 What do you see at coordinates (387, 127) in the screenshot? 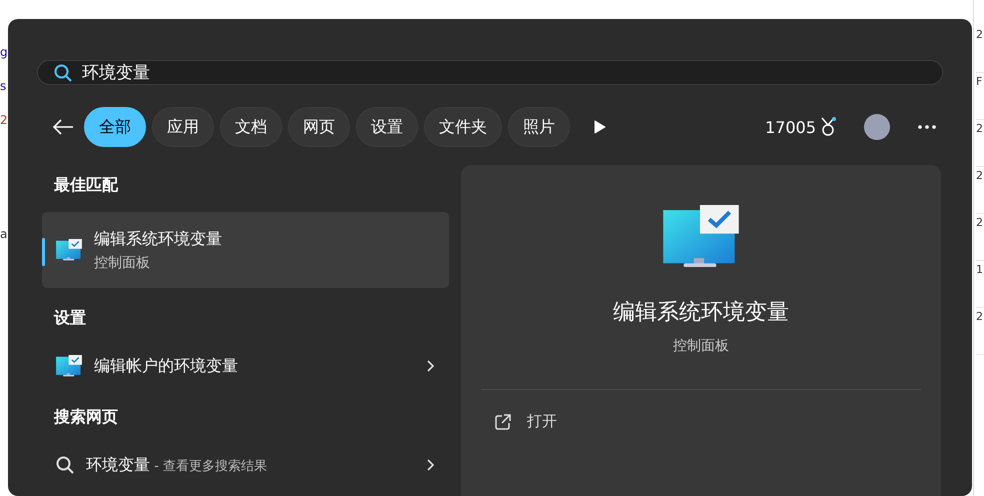
I see `filter-tab: 设置` at bounding box center [387, 127].